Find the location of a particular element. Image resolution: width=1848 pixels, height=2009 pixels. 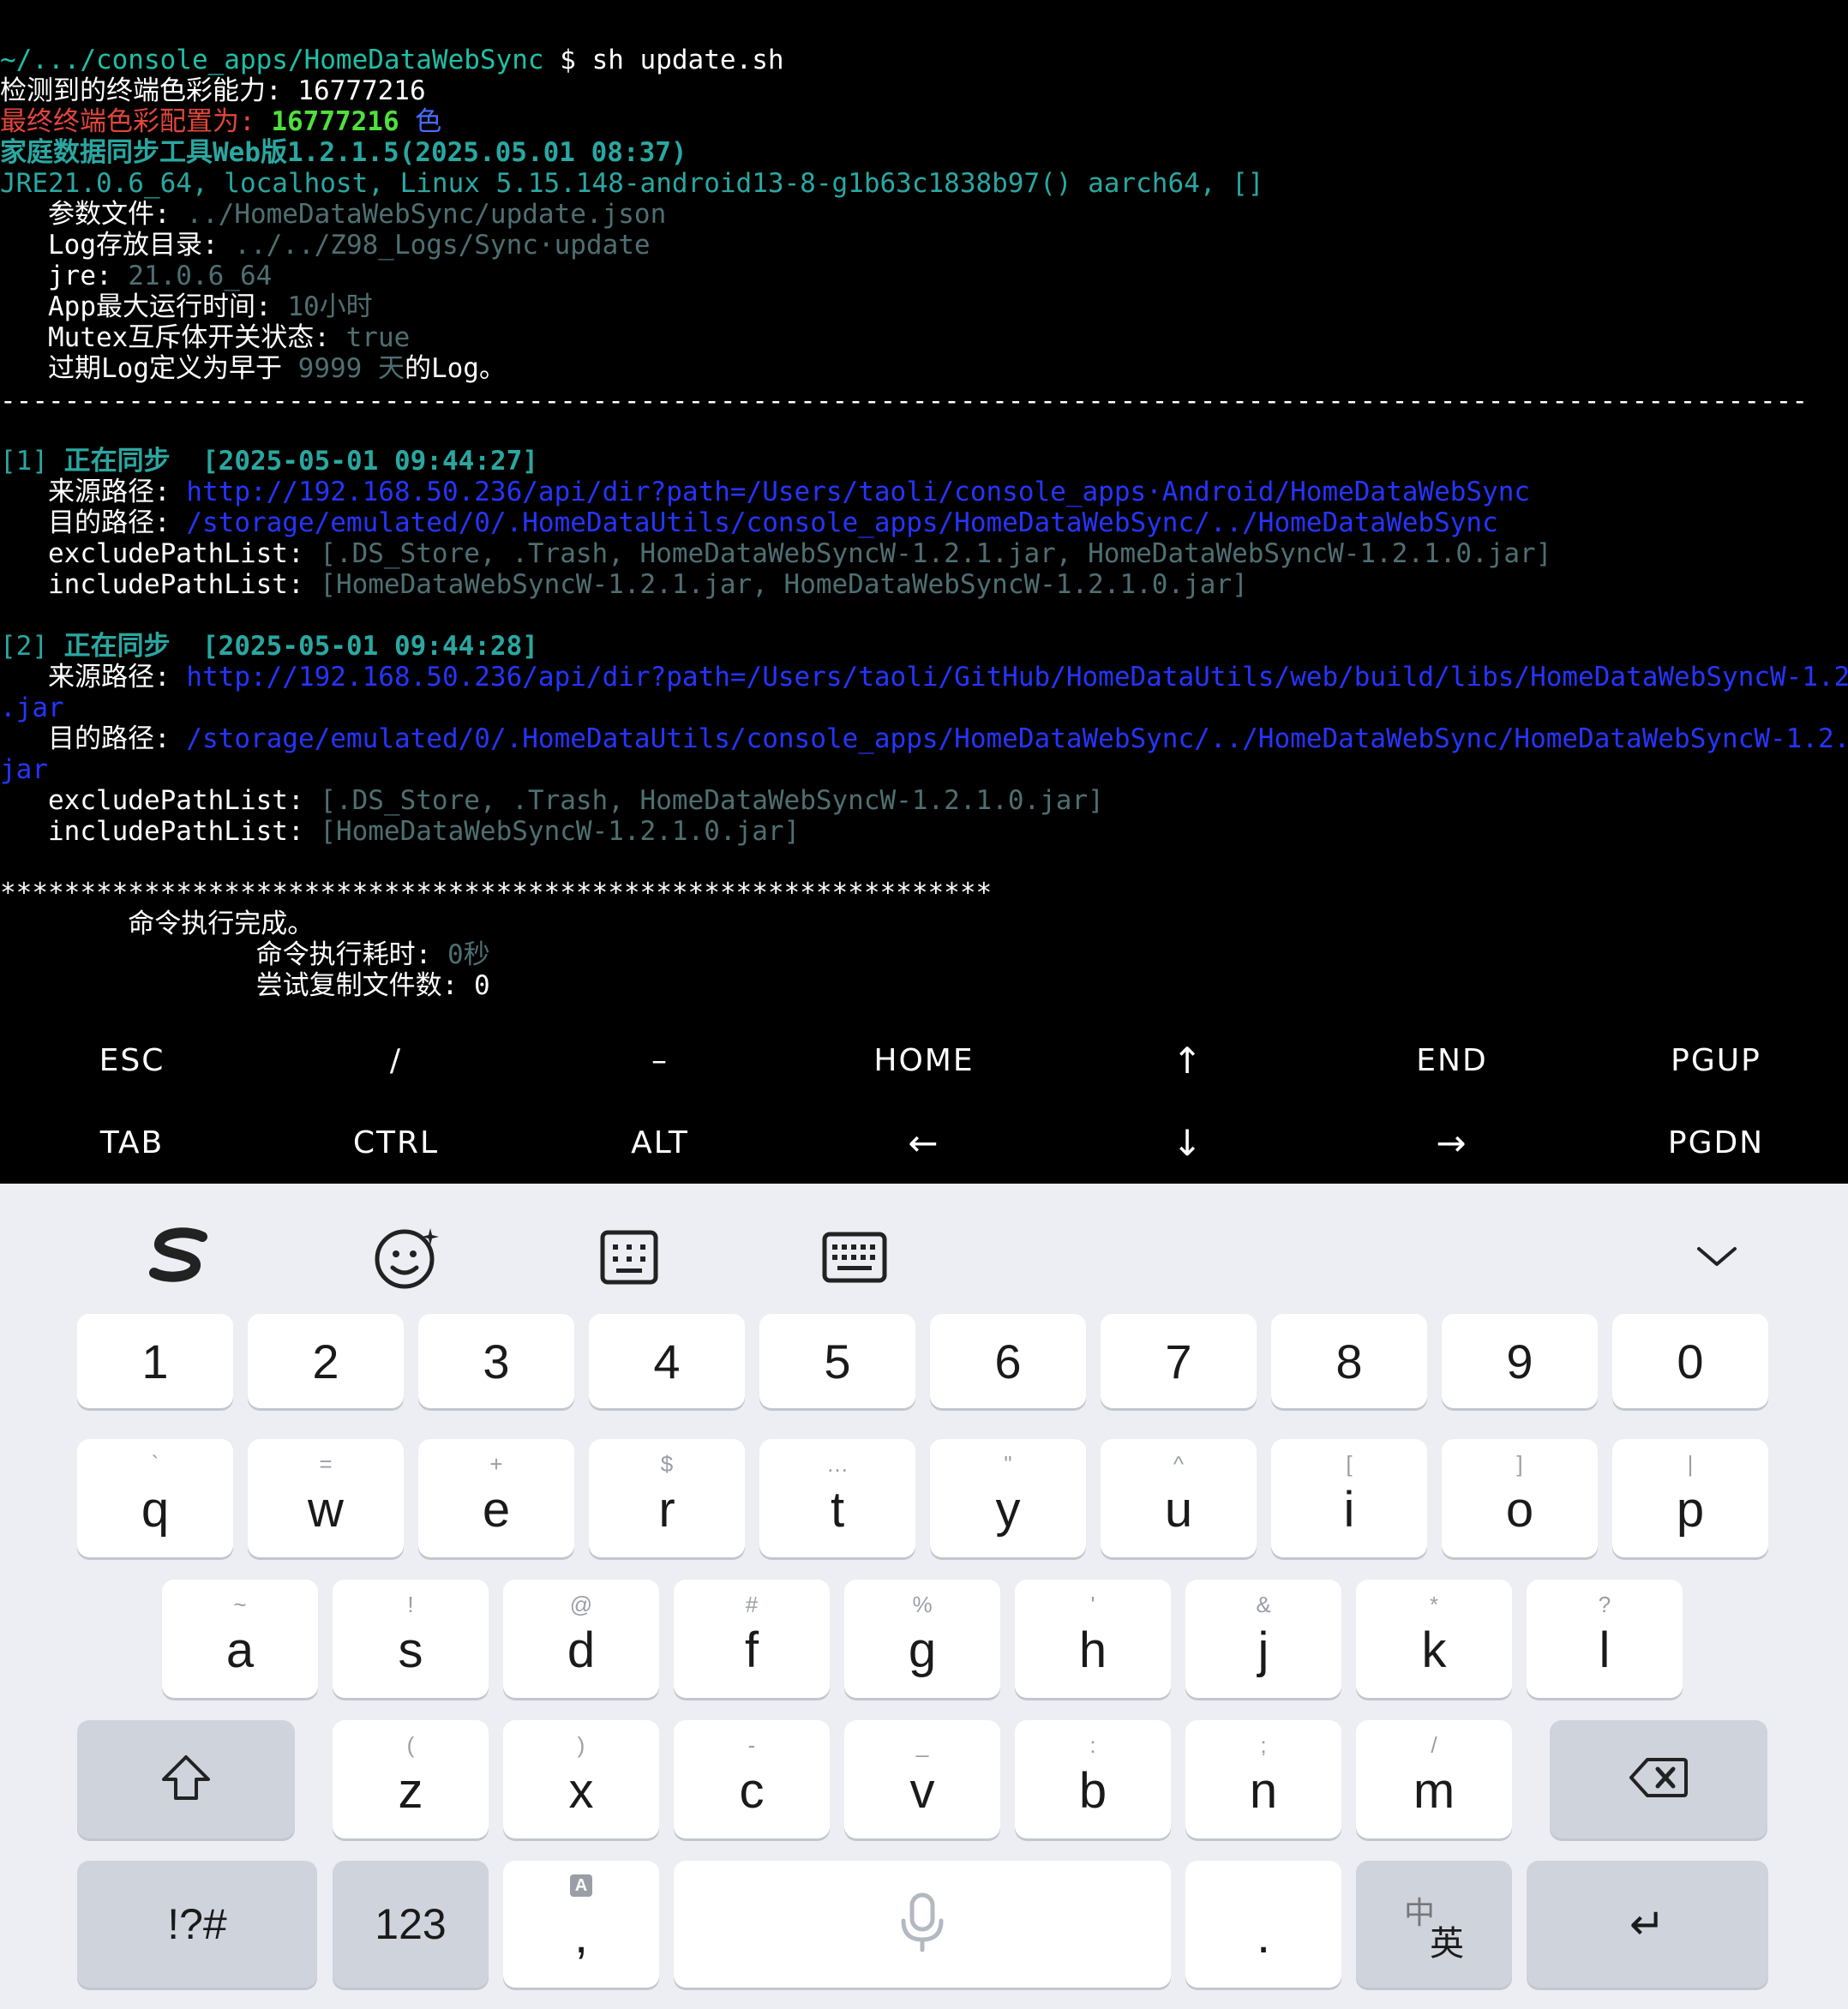

key-4: 4 is located at coordinates (667, 1361).